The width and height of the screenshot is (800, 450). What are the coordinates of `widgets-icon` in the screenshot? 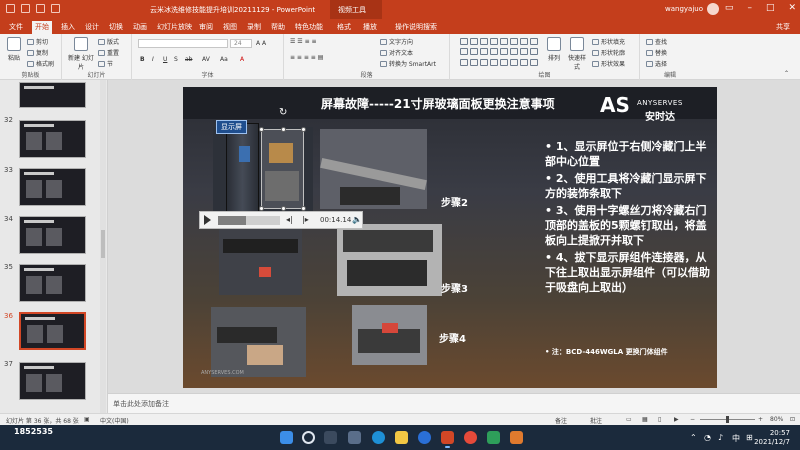 It's located at (354, 437).